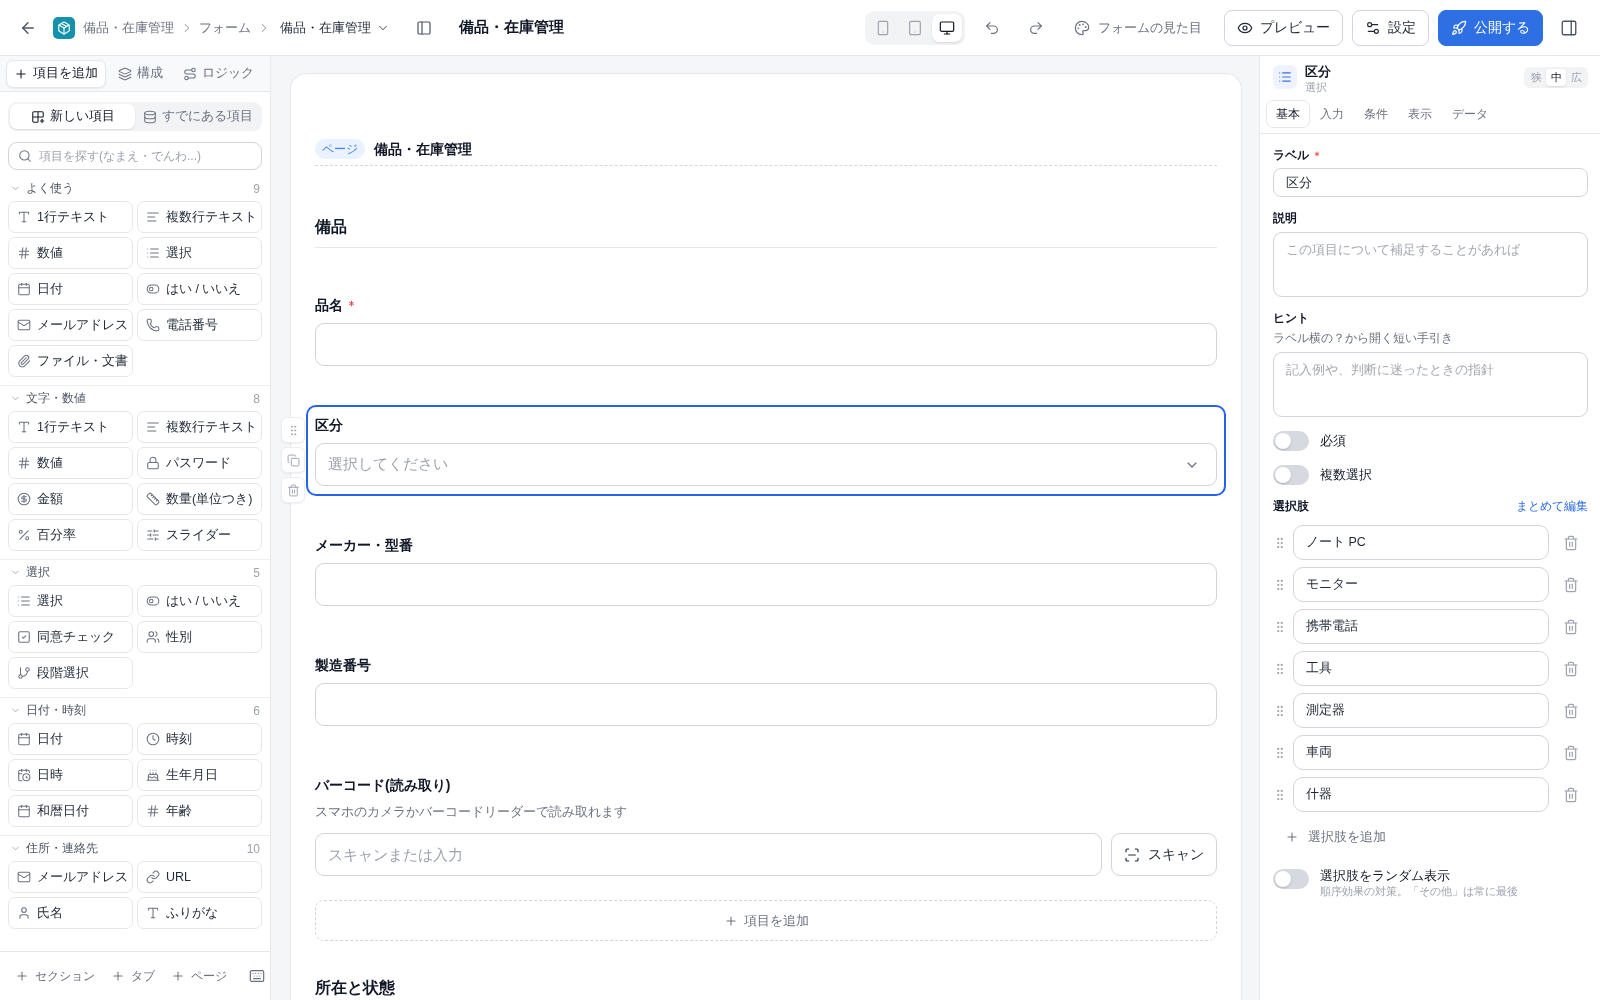 This screenshot has width=1600, height=1000. What do you see at coordinates (766, 920) in the screenshot?
I see `add-item-button: 項目を追加` at bounding box center [766, 920].